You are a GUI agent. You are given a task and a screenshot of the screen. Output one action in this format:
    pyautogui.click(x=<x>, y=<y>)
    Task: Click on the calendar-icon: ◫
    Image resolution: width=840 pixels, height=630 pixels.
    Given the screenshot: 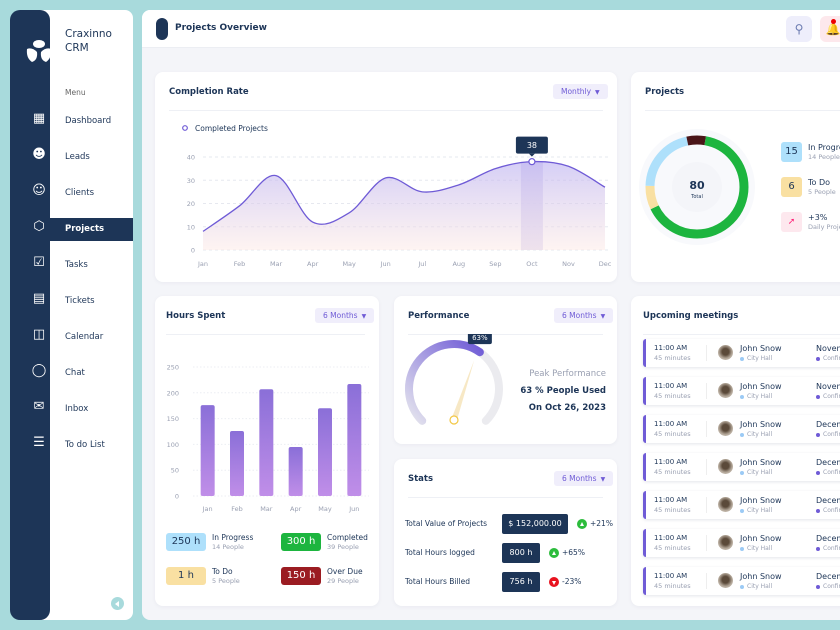 What is the action you would take?
    pyautogui.click(x=39, y=335)
    